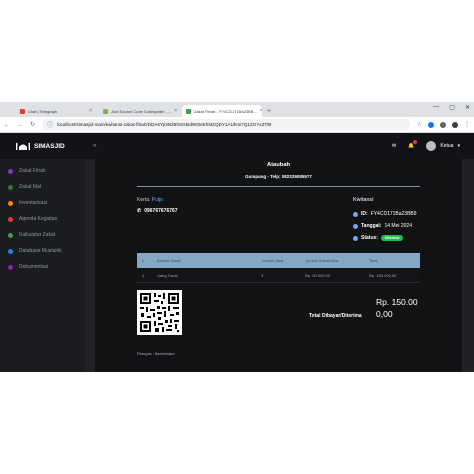  What do you see at coordinates (10, 219) in the screenshot?
I see `calendar-icon` at bounding box center [10, 219].